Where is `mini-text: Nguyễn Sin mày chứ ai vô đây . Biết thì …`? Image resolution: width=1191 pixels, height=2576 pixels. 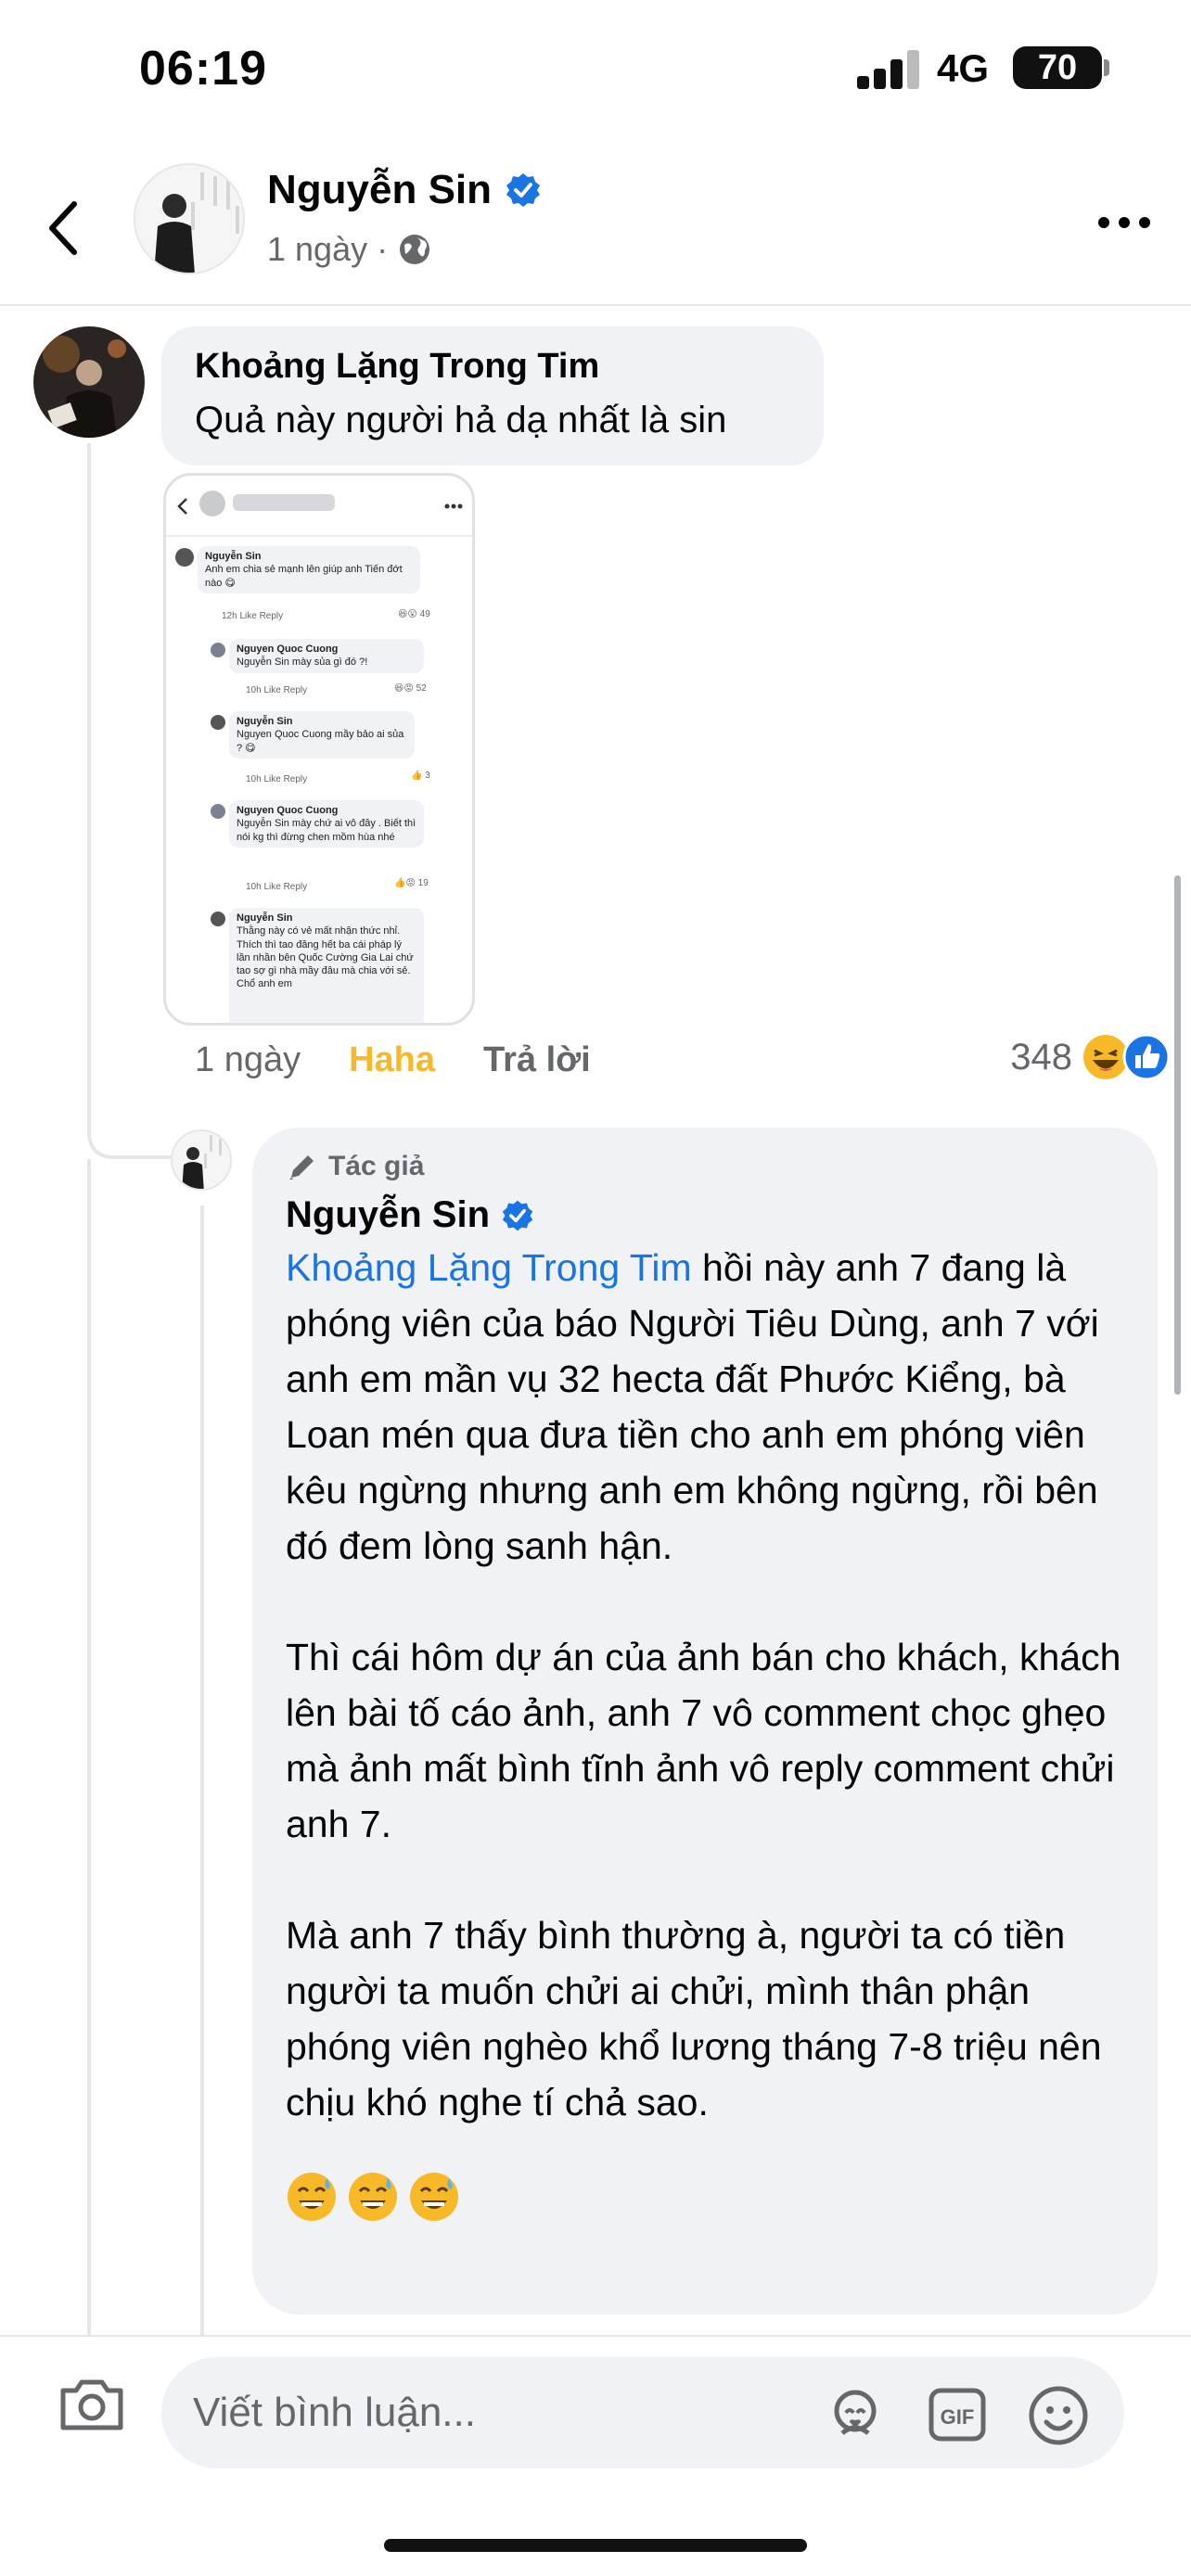
mini-text: Nguyễn Sin mày chứ ai vô đây . Biết thì … is located at coordinates (326, 830).